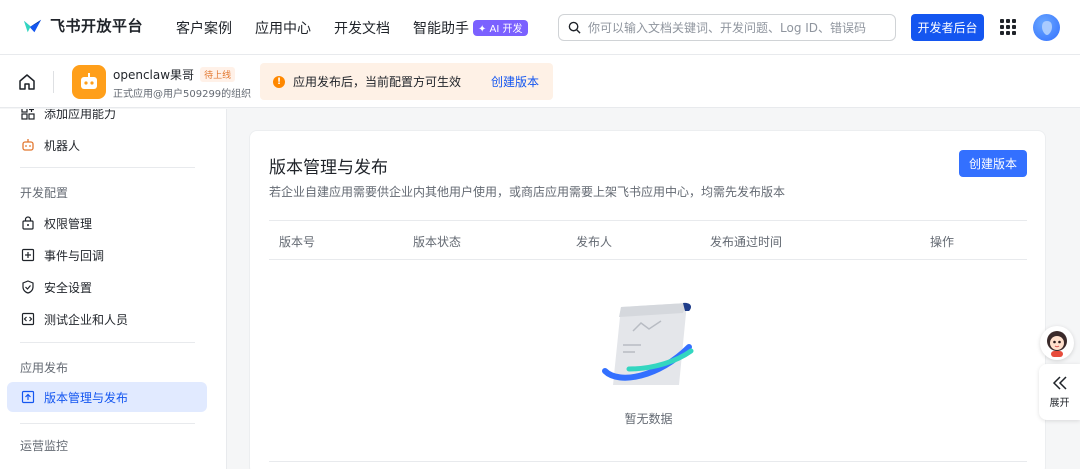  What do you see at coordinates (154, 75) in the screenshot?
I see `app-name-label: openclaw果哥` at bounding box center [154, 75].